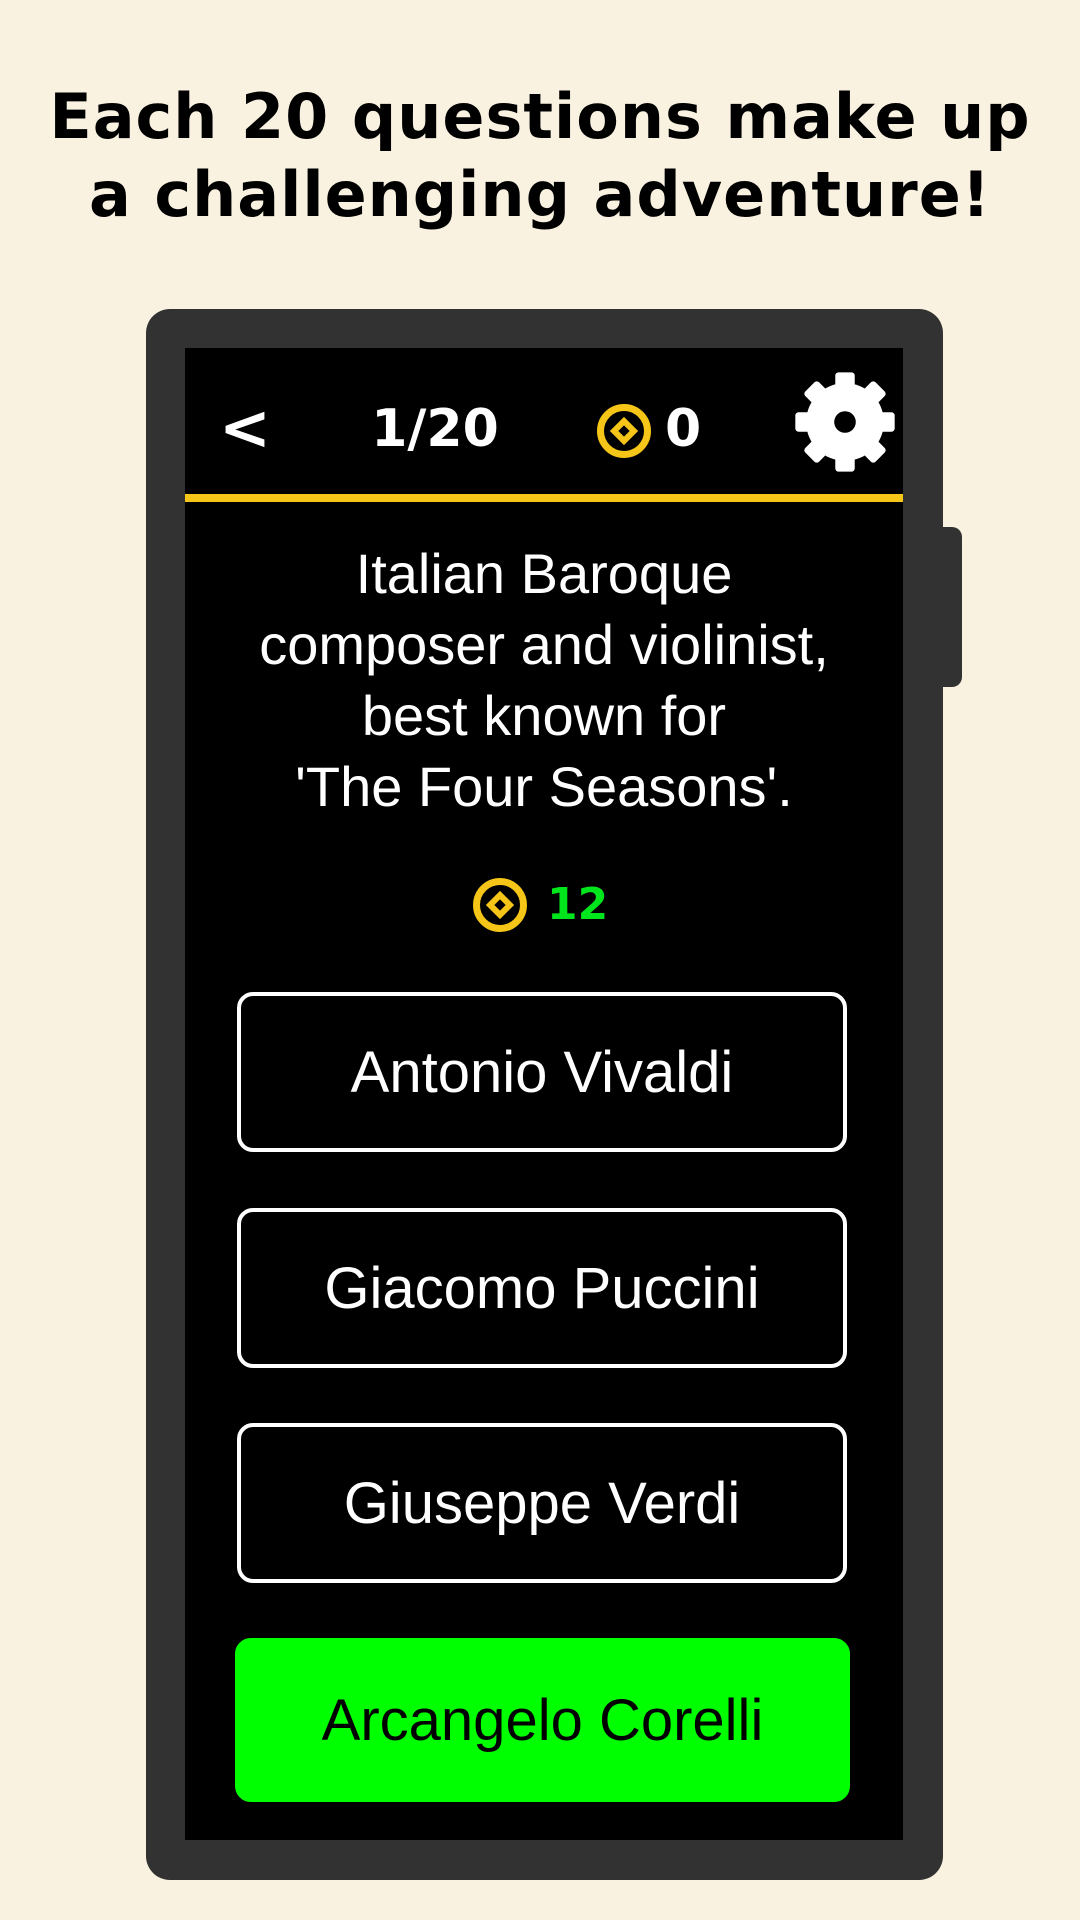  What do you see at coordinates (544, 786) in the screenshot?
I see `question-line-4: 'The Four Seasons'.` at bounding box center [544, 786].